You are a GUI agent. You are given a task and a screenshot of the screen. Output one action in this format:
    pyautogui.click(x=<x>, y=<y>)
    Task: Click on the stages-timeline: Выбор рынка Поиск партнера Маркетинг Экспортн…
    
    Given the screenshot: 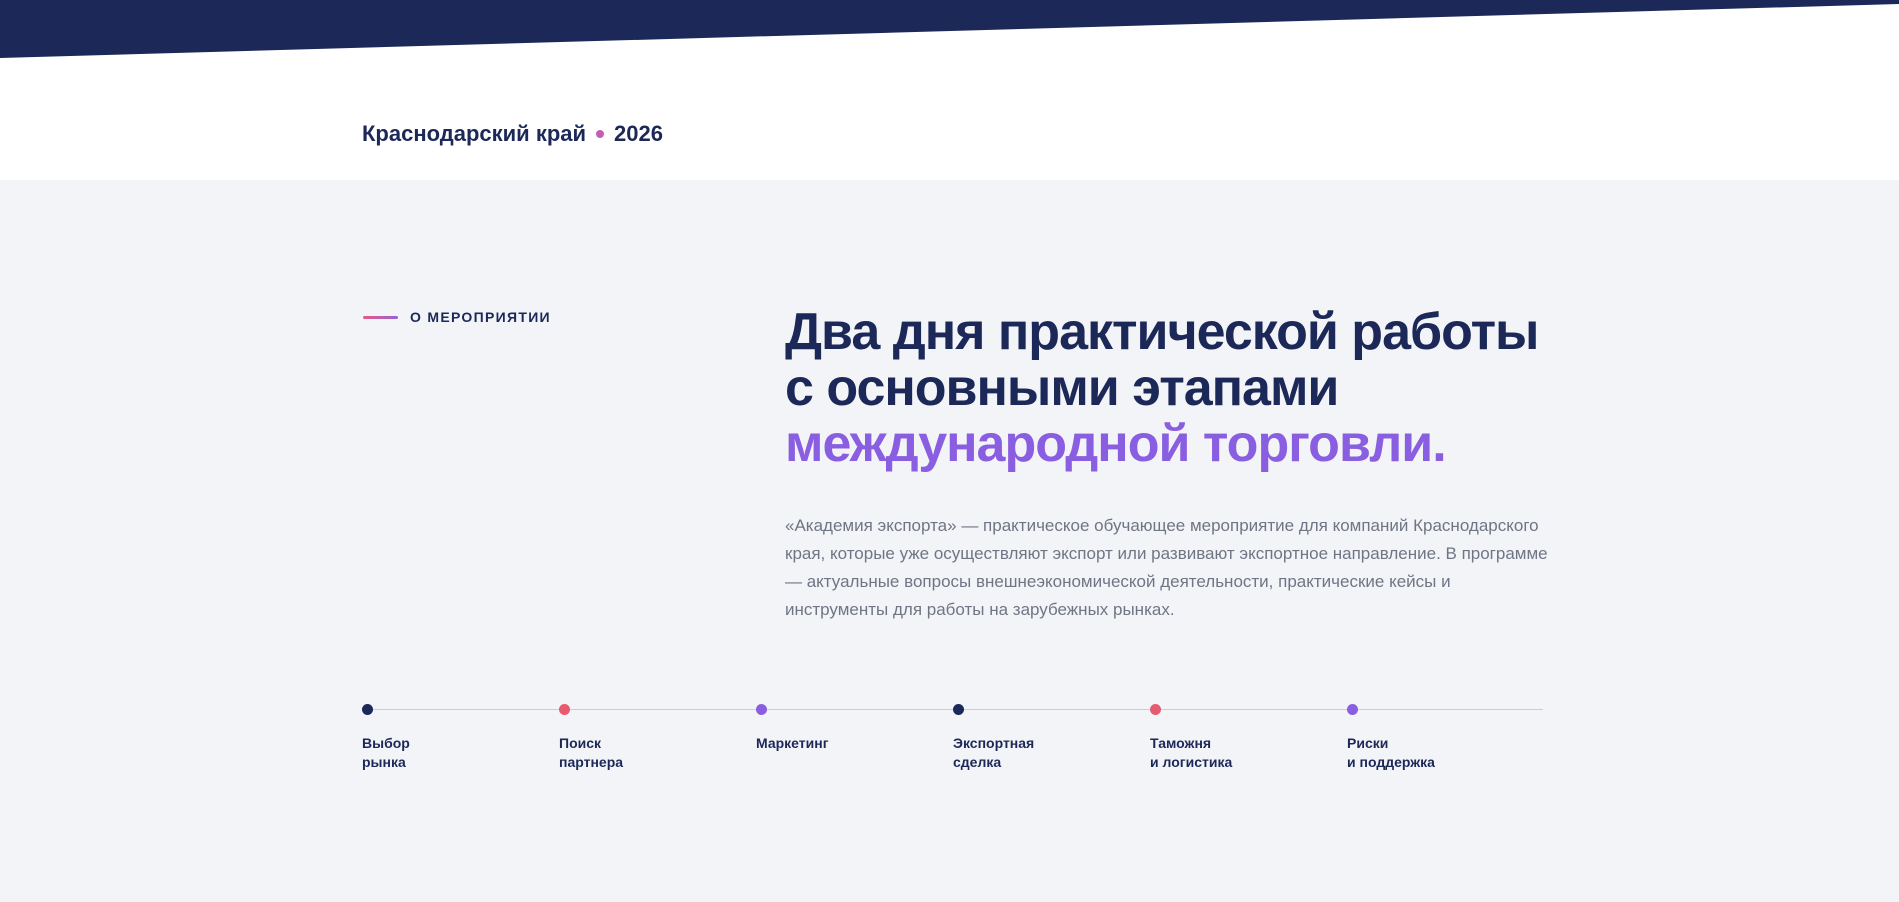 What is the action you would take?
    pyautogui.click(x=952, y=762)
    